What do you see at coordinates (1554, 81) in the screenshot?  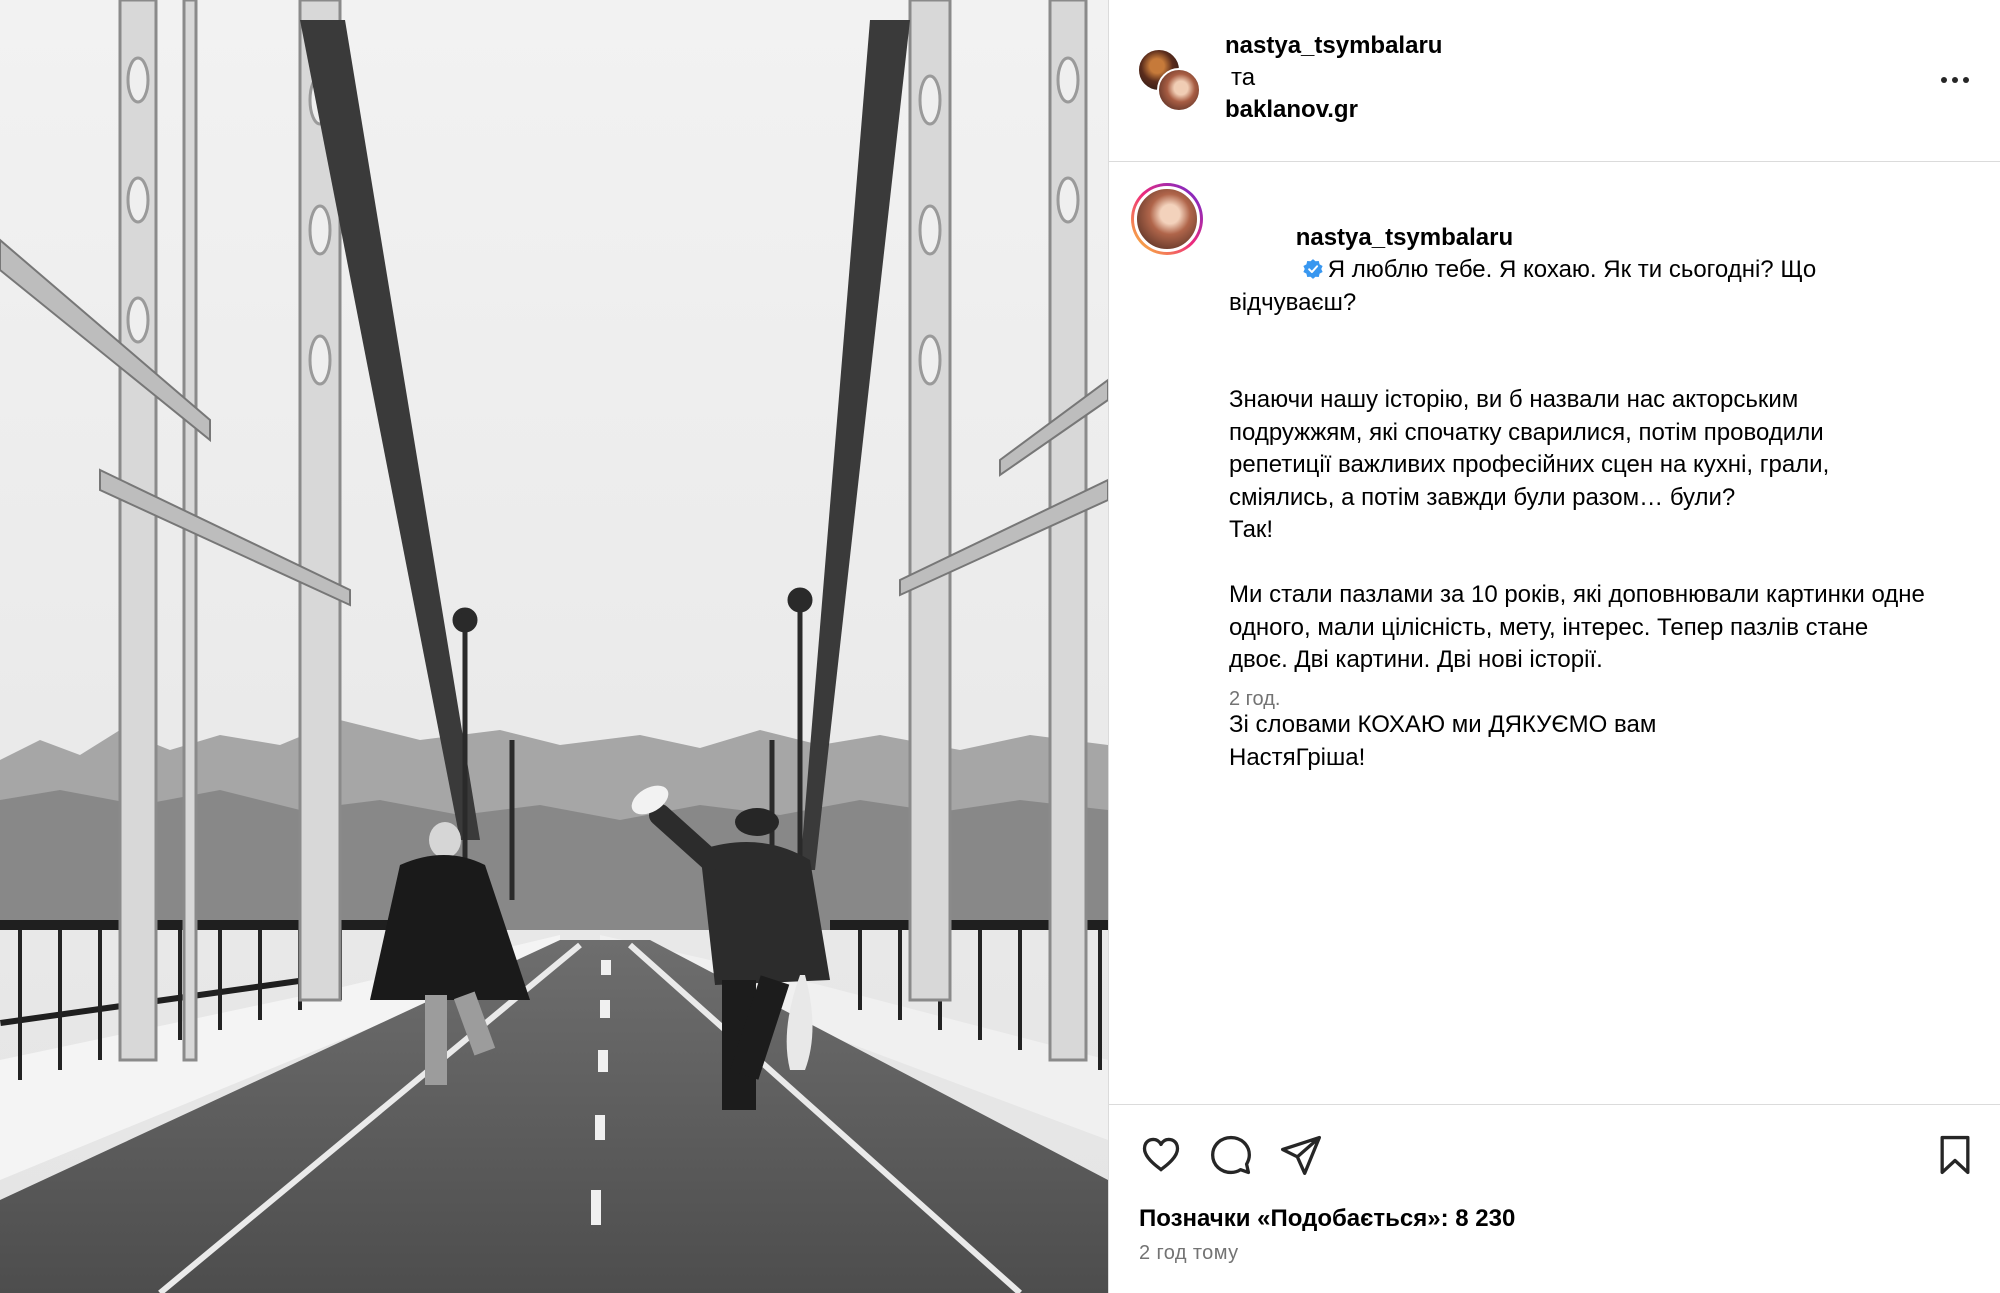 I see `post-header: nastya_tsymbalaru та baklanov.gr` at bounding box center [1554, 81].